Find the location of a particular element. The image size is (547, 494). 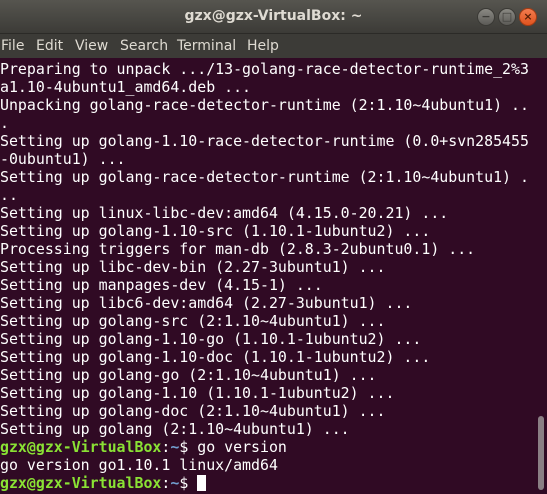

menu-bar: File Edit View Search Terminal Help is located at coordinates (273, 46).